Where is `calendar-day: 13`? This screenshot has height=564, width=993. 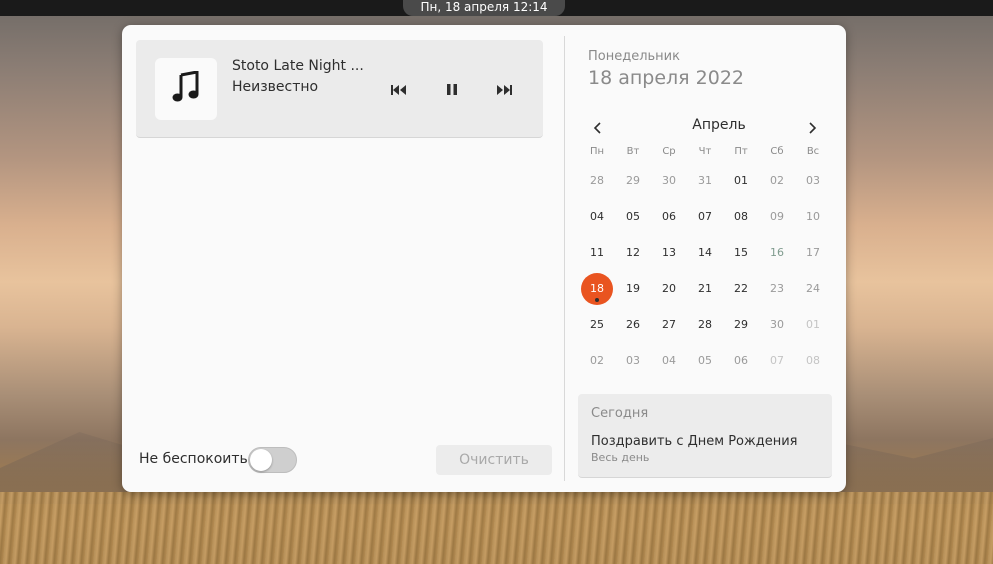 calendar-day: 13 is located at coordinates (669, 253).